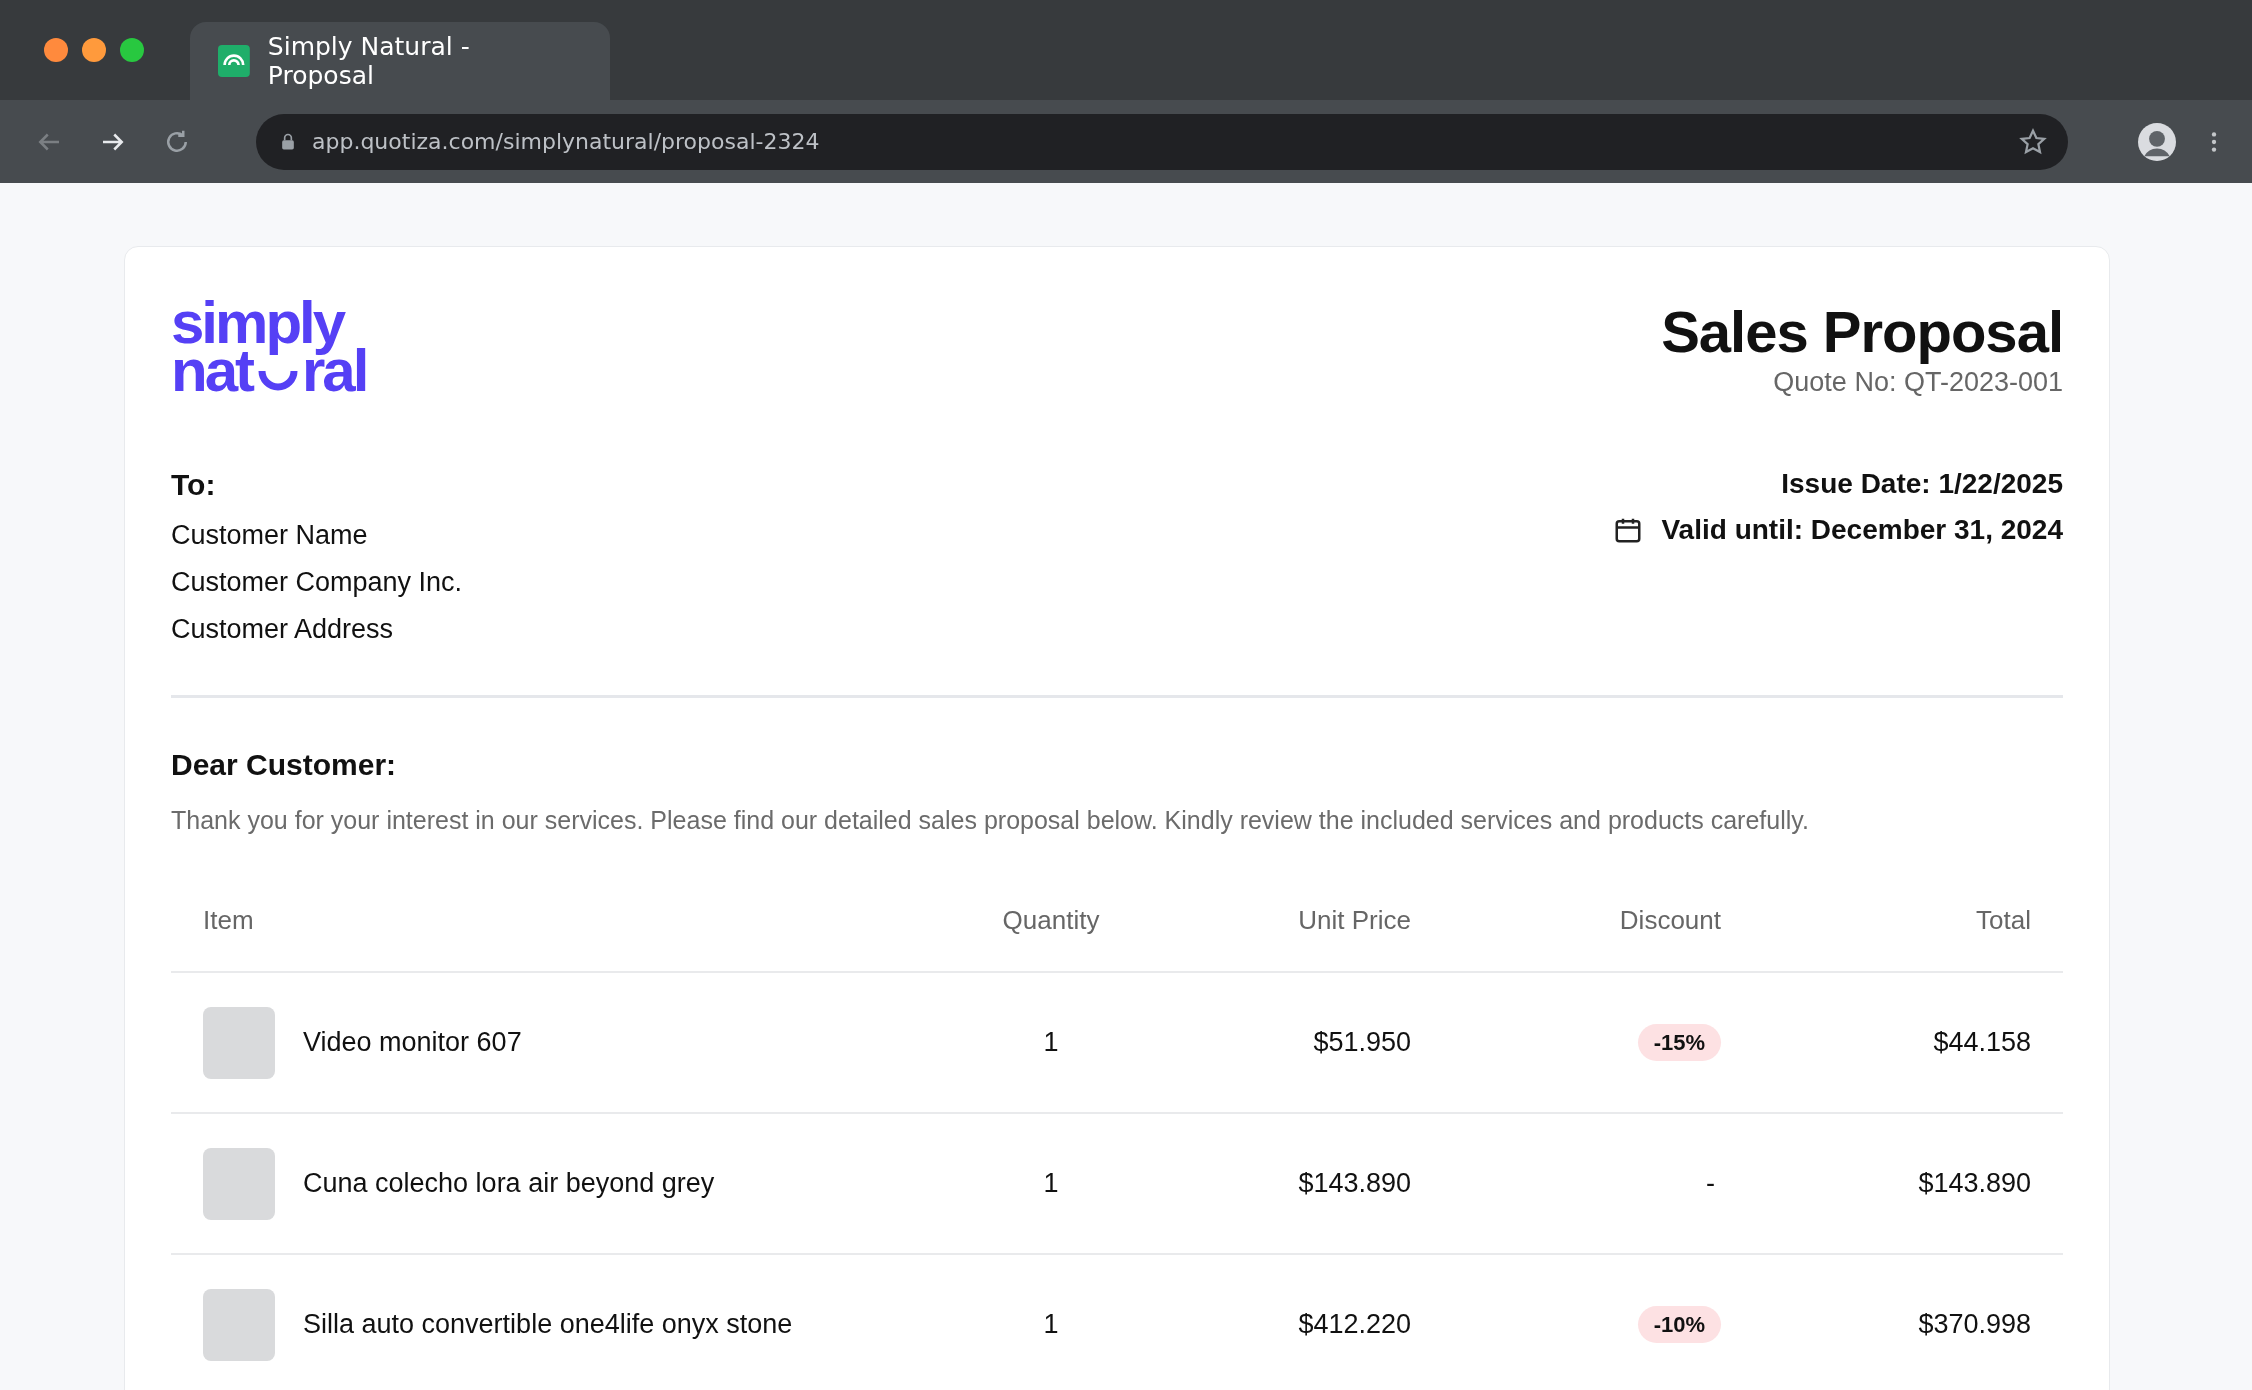 This screenshot has height=1390, width=2252. Describe the element at coordinates (990, 820) in the screenshot. I see `intro-paragraph: Thank you for your interest in our services. Please find our detailed sales proposal below. Kindly review the included services and products carefully.` at that location.